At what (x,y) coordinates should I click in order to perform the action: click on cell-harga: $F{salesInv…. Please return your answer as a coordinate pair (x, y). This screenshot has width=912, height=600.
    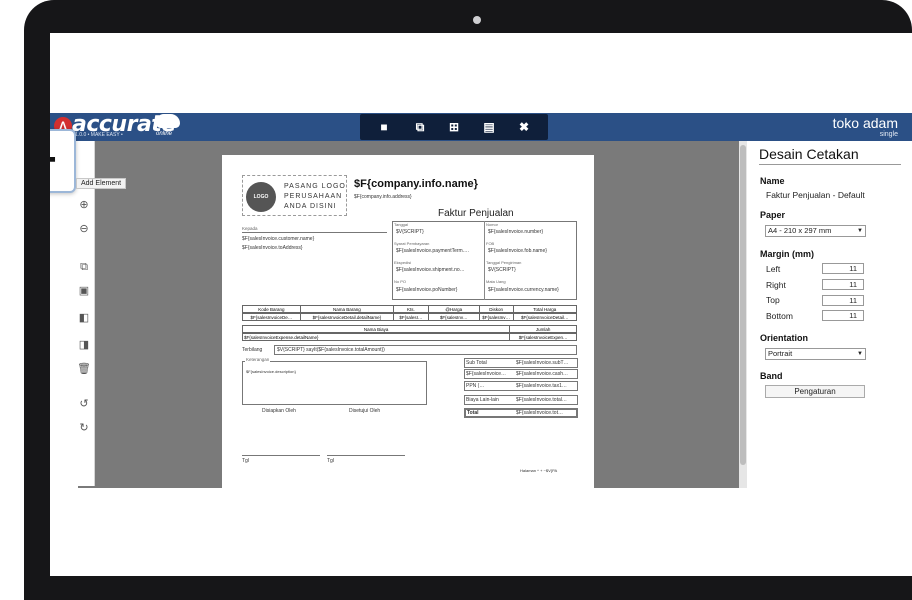
    Looking at the image, I should click on (454, 317).